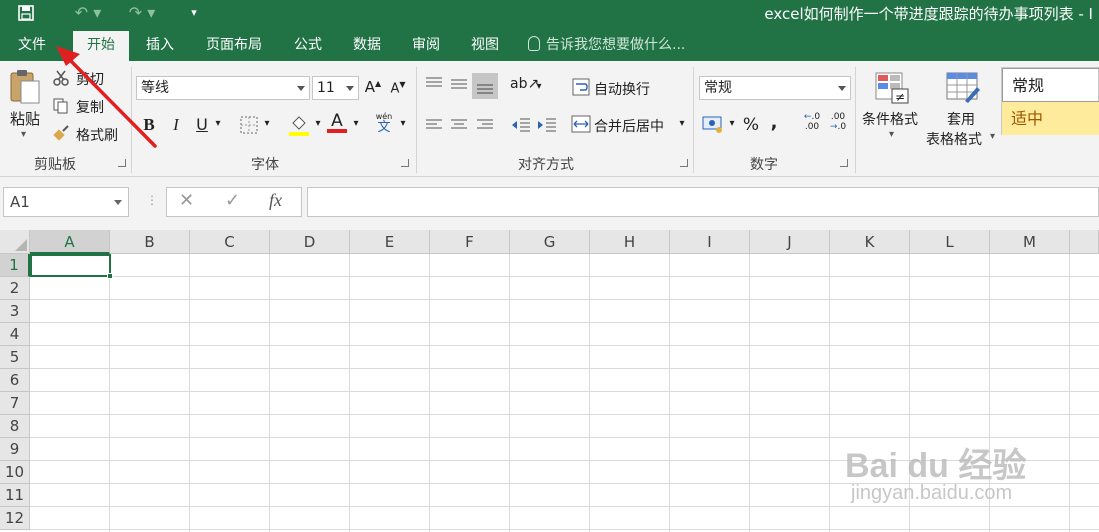 The width and height of the screenshot is (1099, 532). I want to click on font-name-combo: 等线, so click(223, 88).